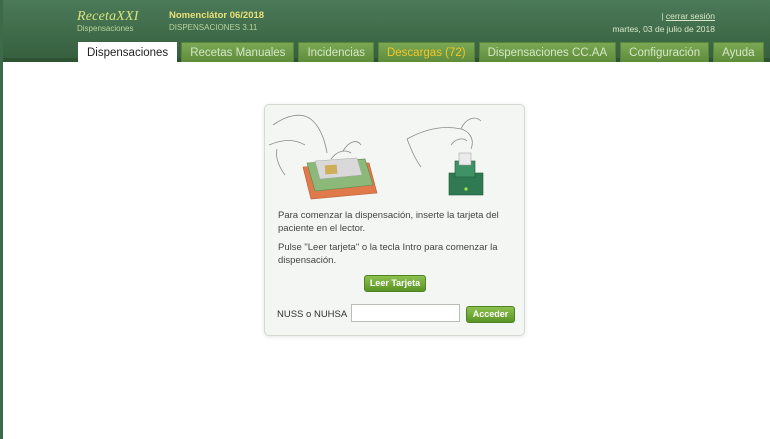 This screenshot has width=770, height=439. Describe the element at coordinates (213, 27) in the screenshot. I see `app-version: DISPENSACIONES 3.11` at that location.